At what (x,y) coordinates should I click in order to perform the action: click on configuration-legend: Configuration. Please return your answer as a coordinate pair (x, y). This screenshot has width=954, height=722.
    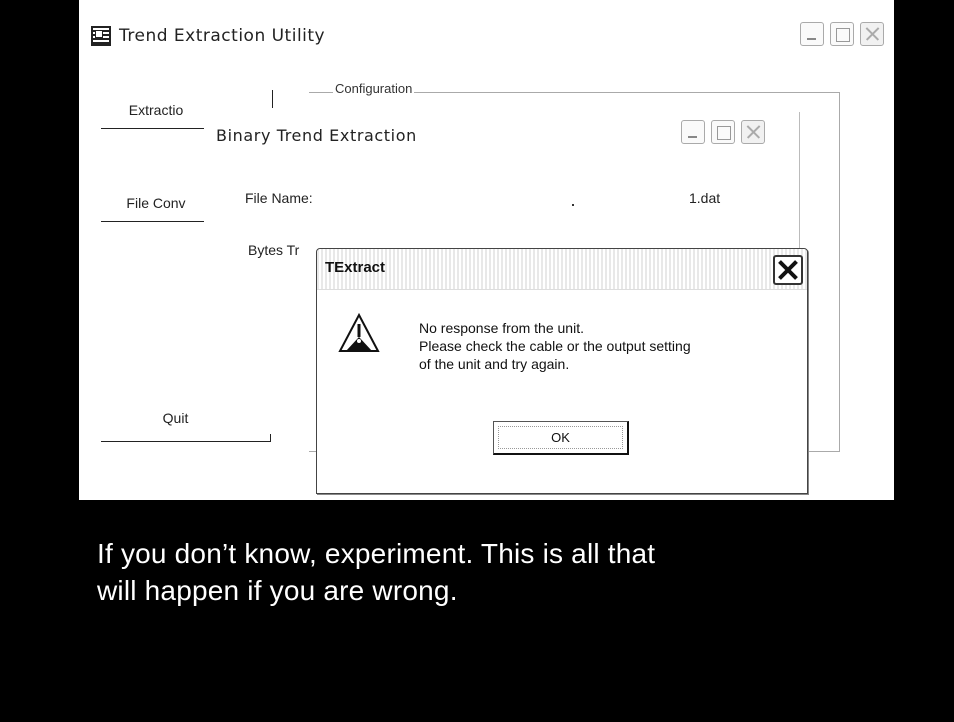
    Looking at the image, I should click on (374, 88).